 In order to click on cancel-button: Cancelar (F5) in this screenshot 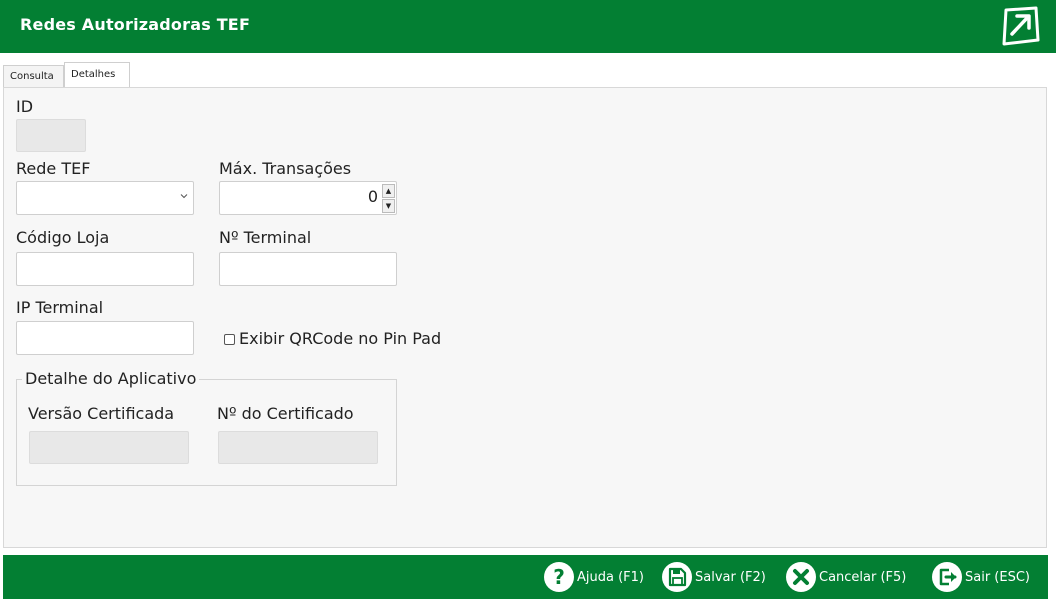, I will do `click(846, 577)`.